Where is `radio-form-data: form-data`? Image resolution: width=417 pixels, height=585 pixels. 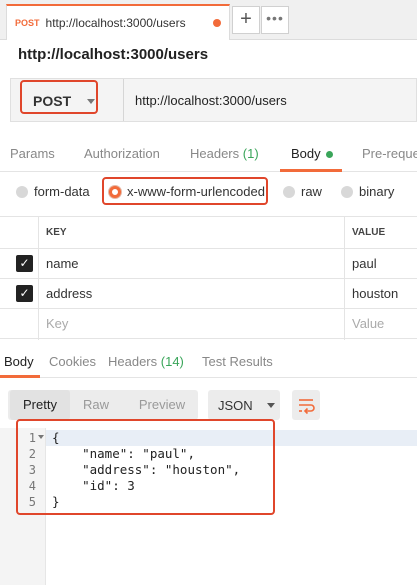 radio-form-data: form-data is located at coordinates (53, 191).